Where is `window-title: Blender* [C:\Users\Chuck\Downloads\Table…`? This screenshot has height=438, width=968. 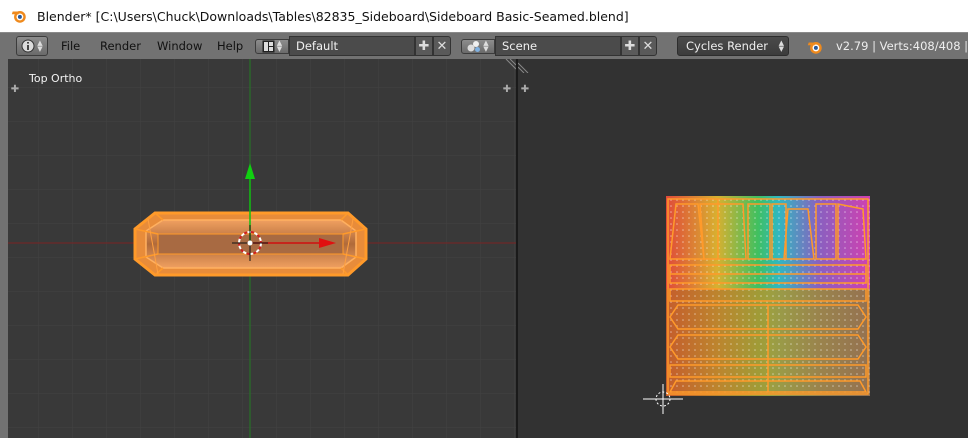
window-title: Blender* [C:\Users\Chuck\Downloads\Table… is located at coordinates (333, 16).